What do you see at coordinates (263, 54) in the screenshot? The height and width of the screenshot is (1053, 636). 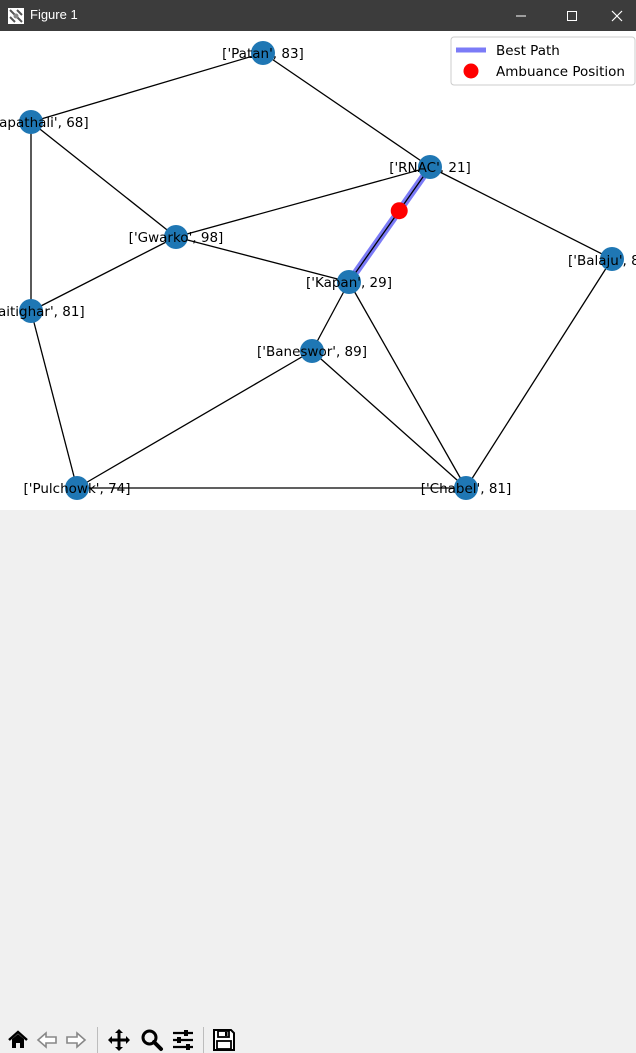 I see `node-label-patan: ['Patan', 83]` at bounding box center [263, 54].